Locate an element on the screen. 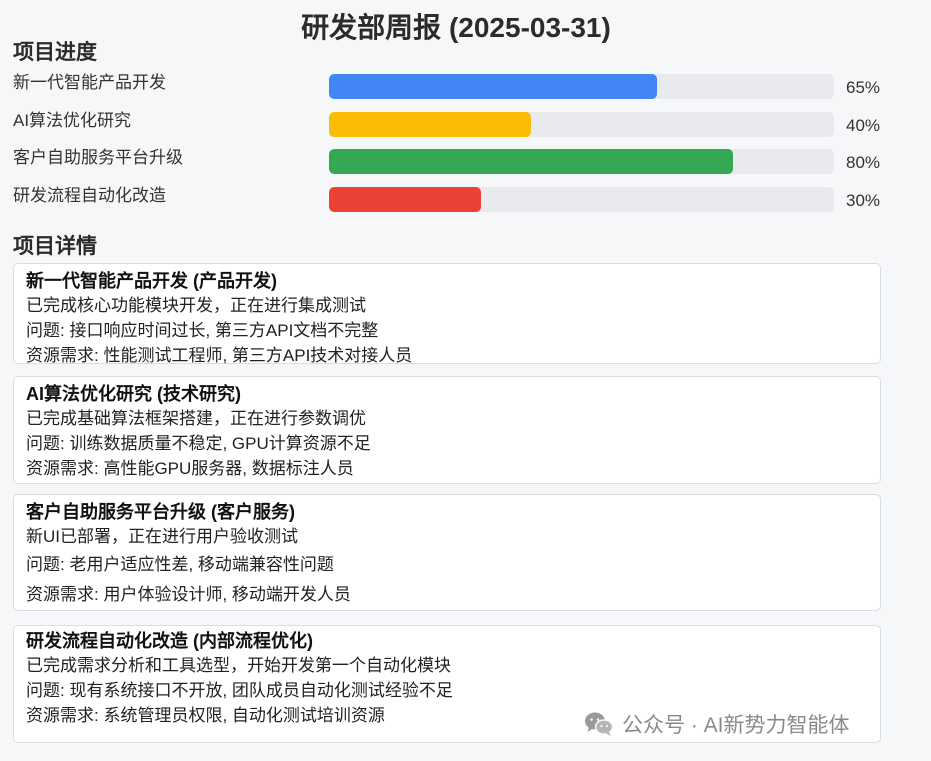 This screenshot has height=761, width=931. progress-label: 新一代智能产品开发 is located at coordinates (89, 82).